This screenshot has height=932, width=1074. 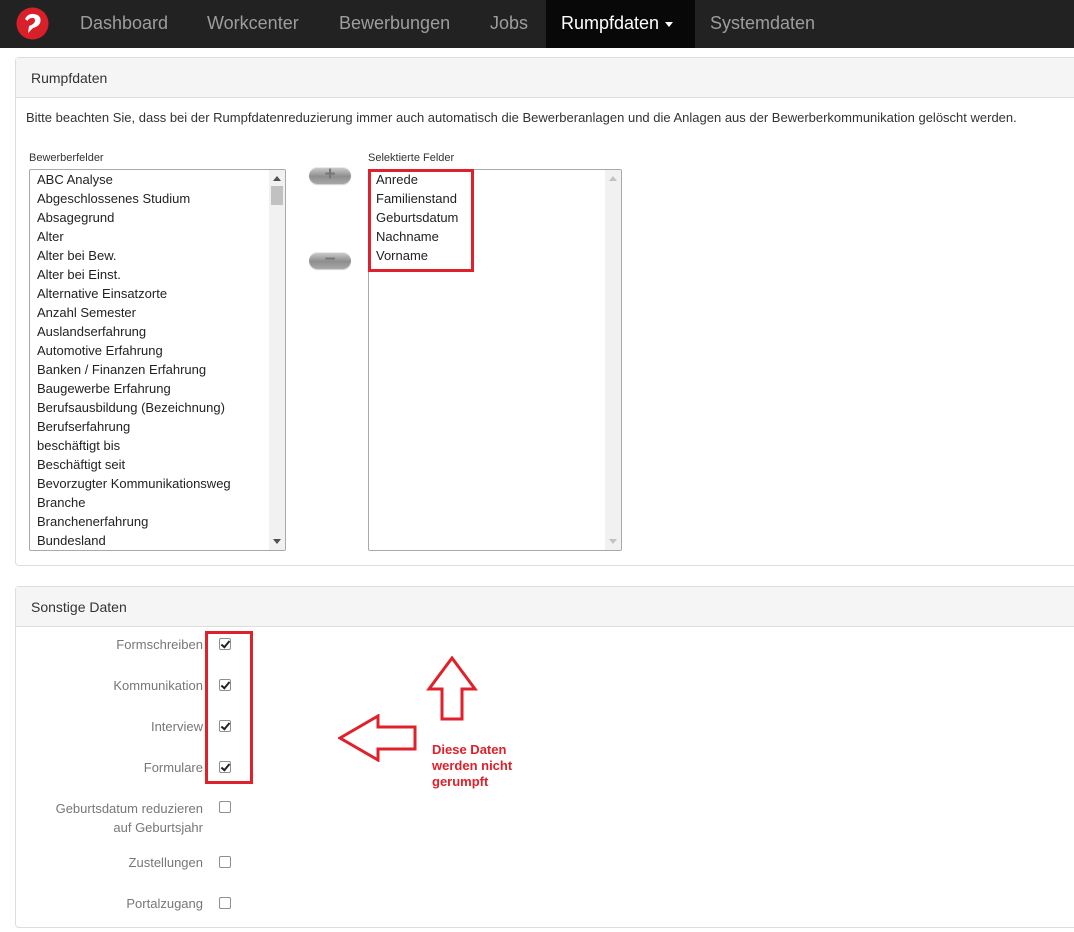 I want to click on annotation-line-2: werden nicht, so click(x=472, y=765).